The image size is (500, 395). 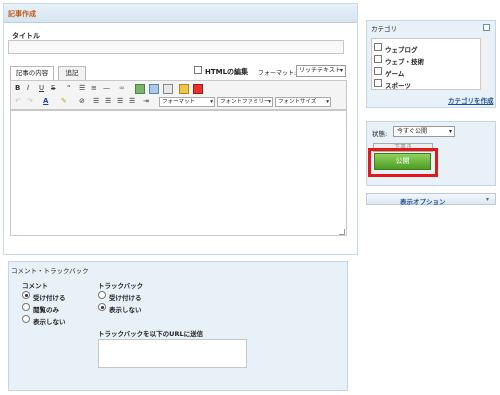 What do you see at coordinates (120, 101) in the screenshot?
I see `align-right-icon: ☰` at bounding box center [120, 101].